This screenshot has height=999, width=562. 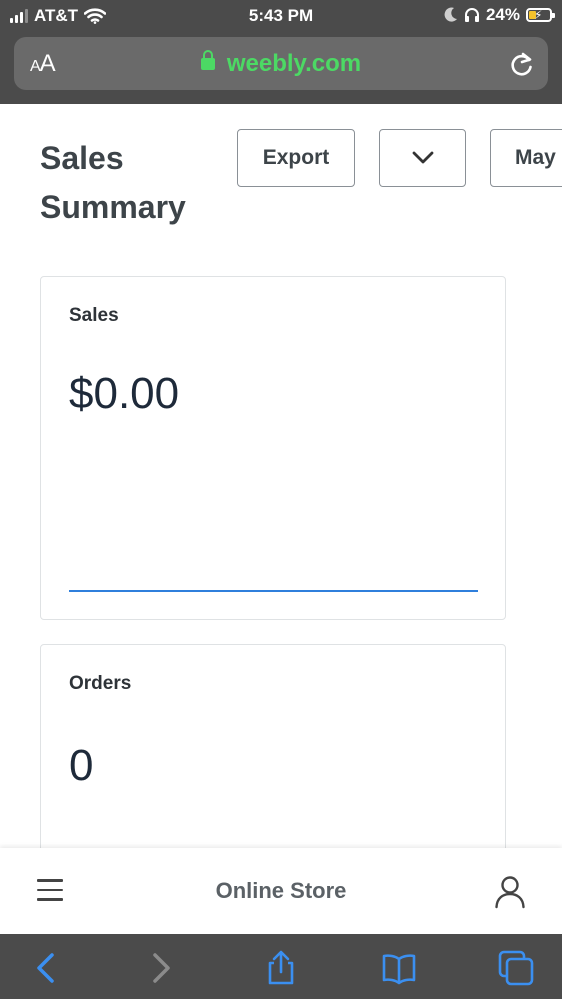 What do you see at coordinates (113, 182) in the screenshot?
I see `page-title: Sales Summary` at bounding box center [113, 182].